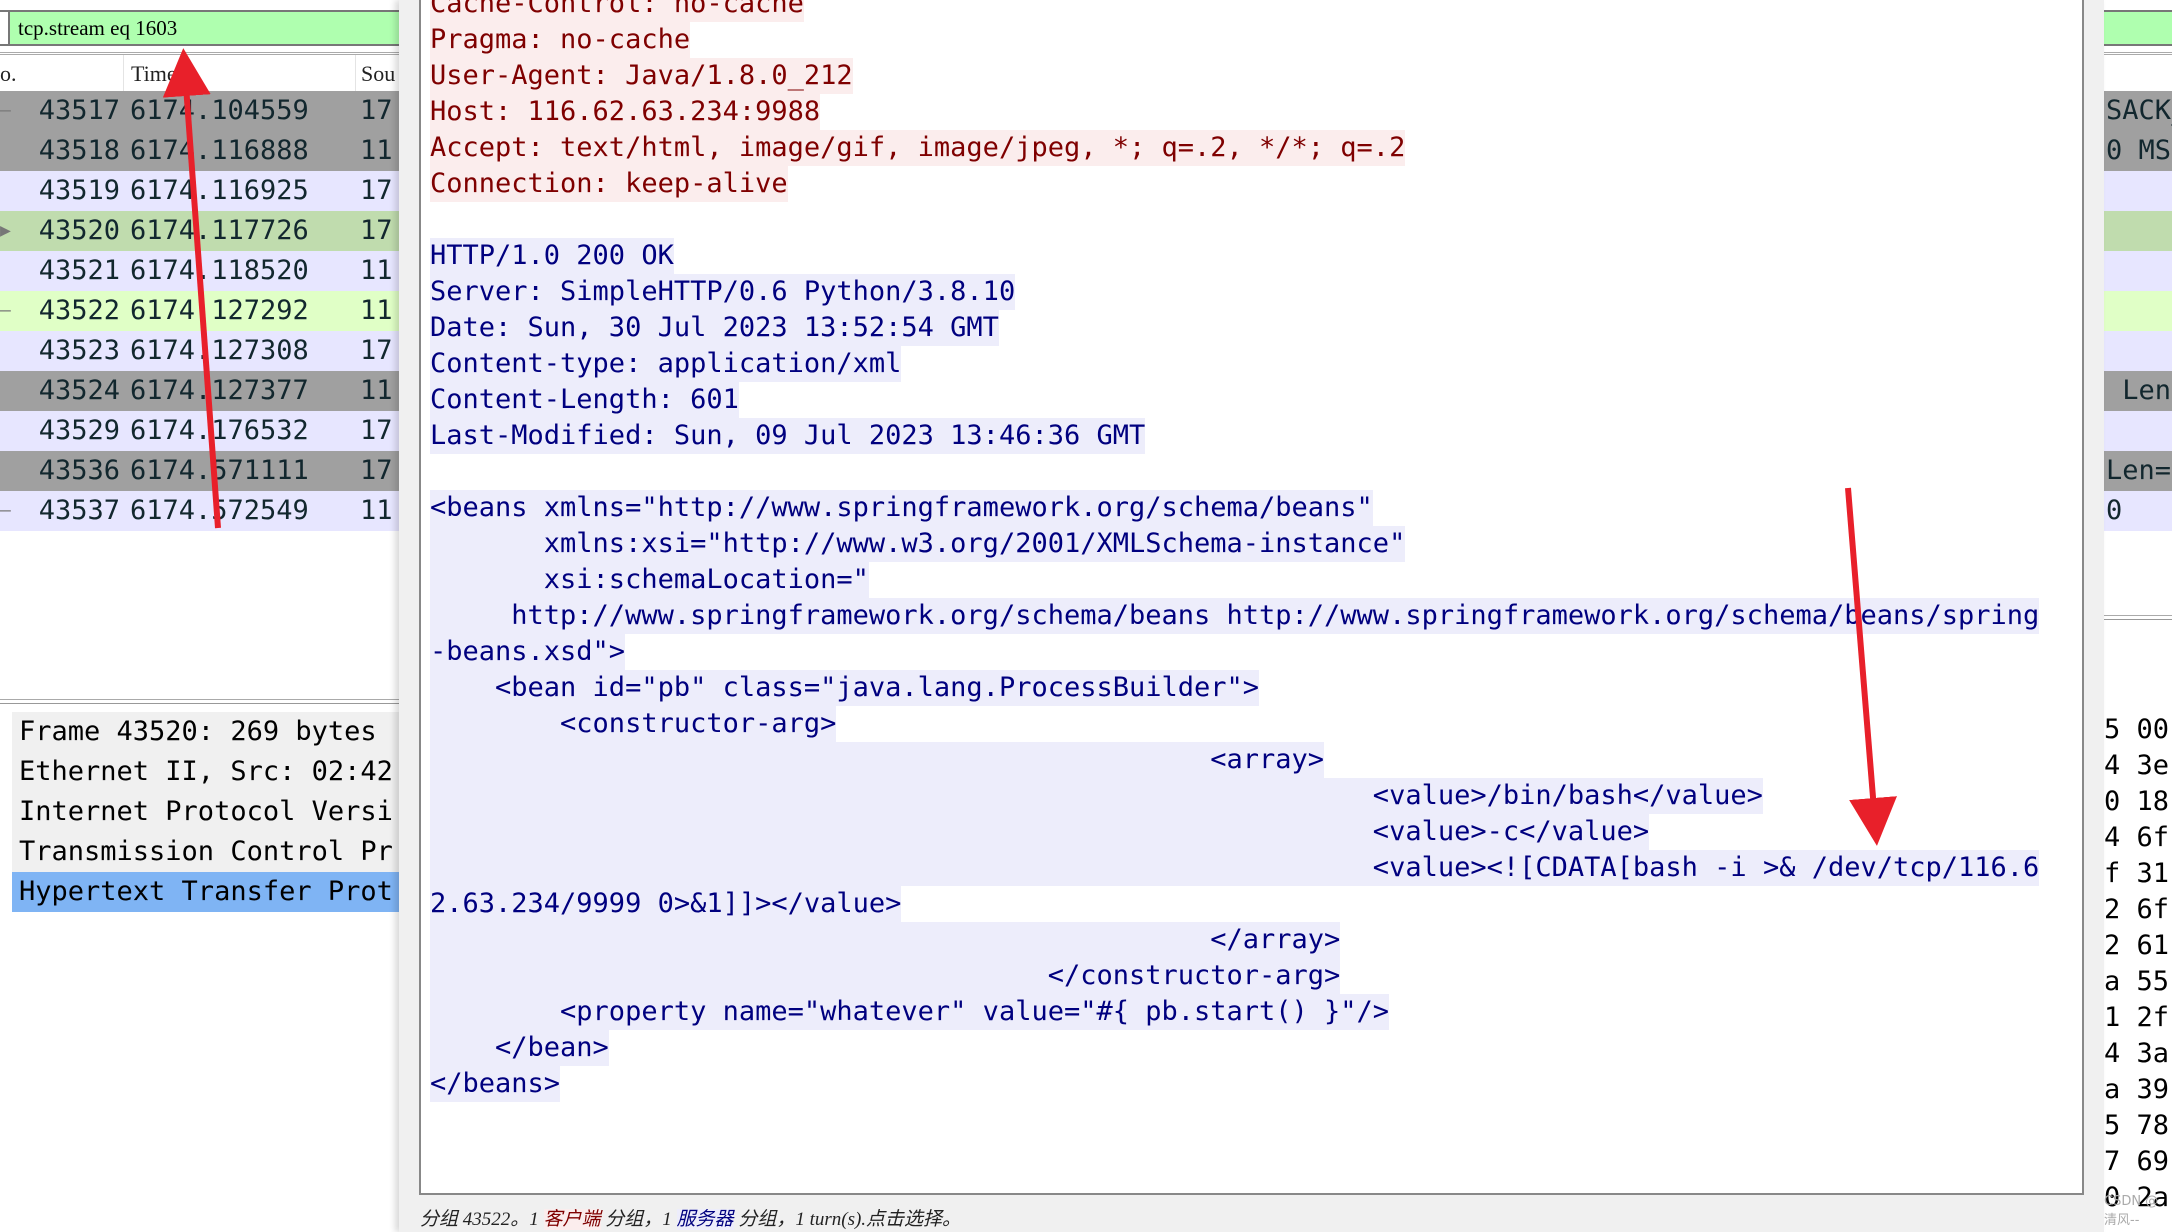 The width and height of the screenshot is (2172, 1232). What do you see at coordinates (219, 190) in the screenshot?
I see `packet-time: 6174.116925` at bounding box center [219, 190].